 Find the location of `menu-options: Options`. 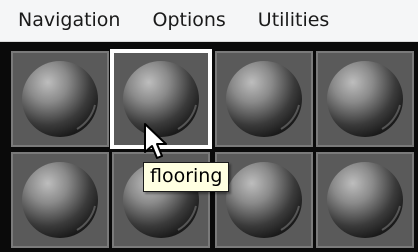

menu-options: Options is located at coordinates (188, 21).